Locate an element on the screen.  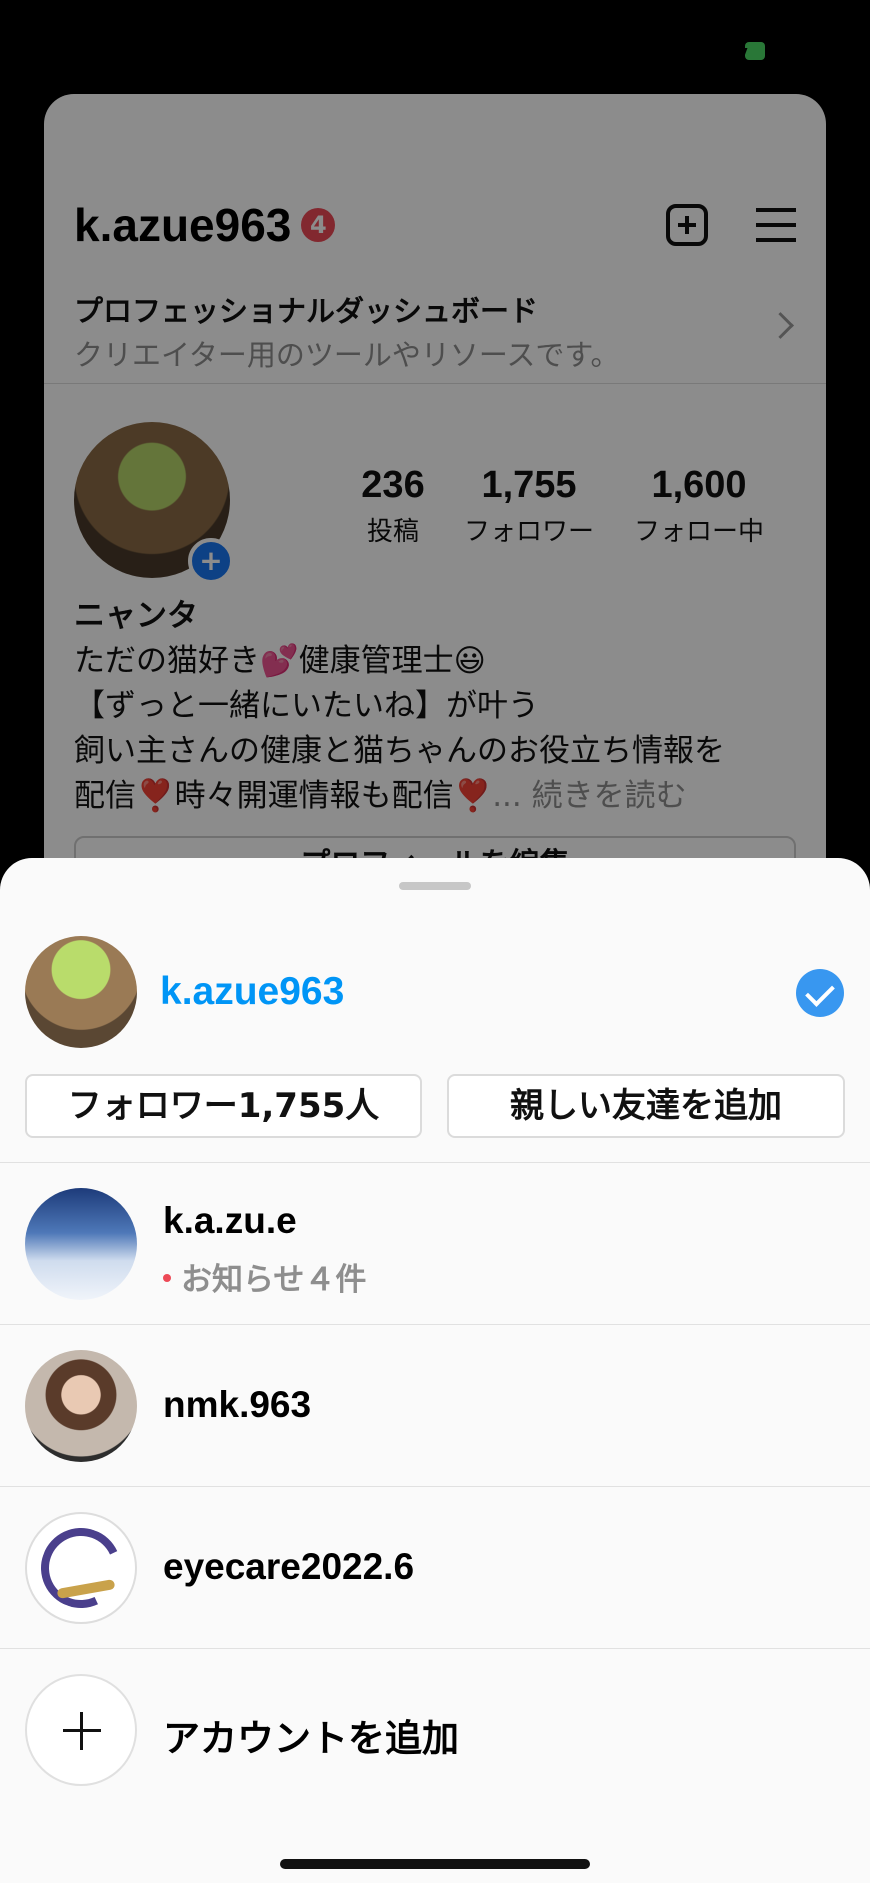
followers-button: フォロワー1,755人 is located at coordinates (223, 1106).